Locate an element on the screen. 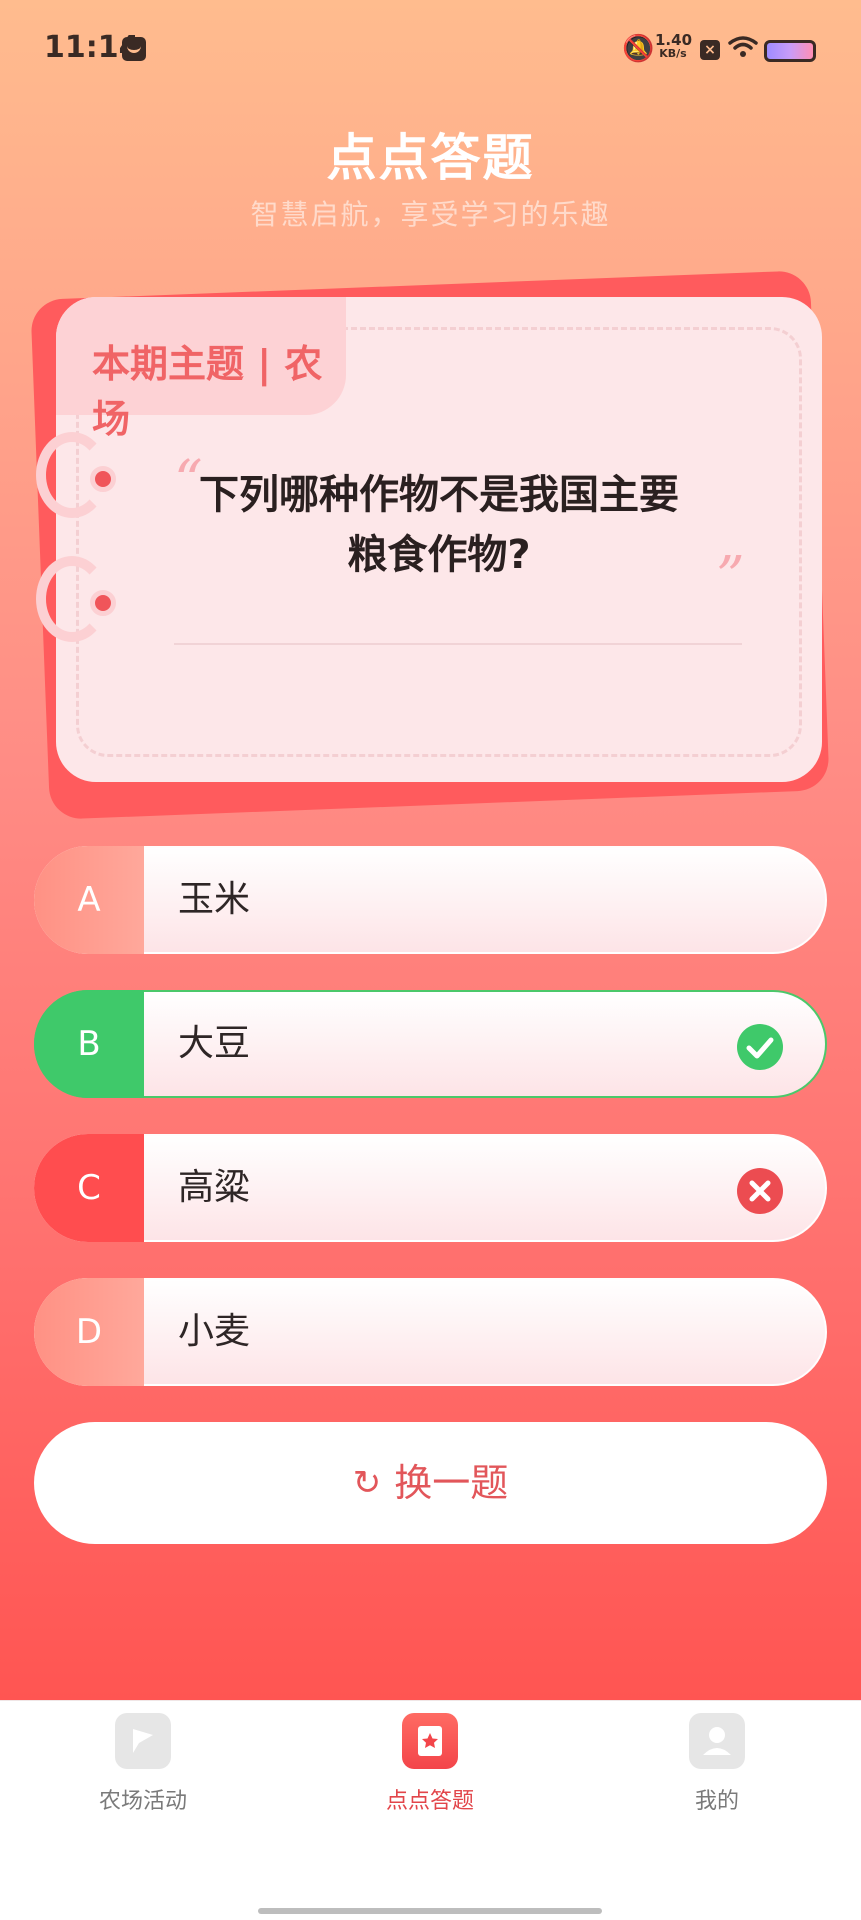  option-letter-badge: D is located at coordinates (89, 1332).